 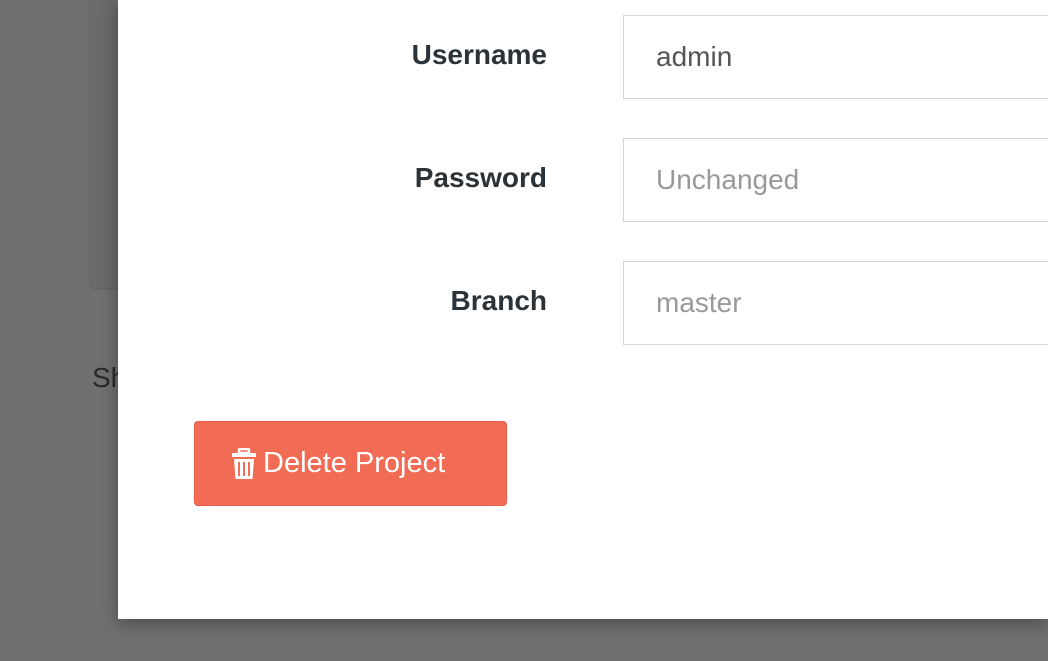 What do you see at coordinates (835, 57) in the screenshot?
I see `username-input` at bounding box center [835, 57].